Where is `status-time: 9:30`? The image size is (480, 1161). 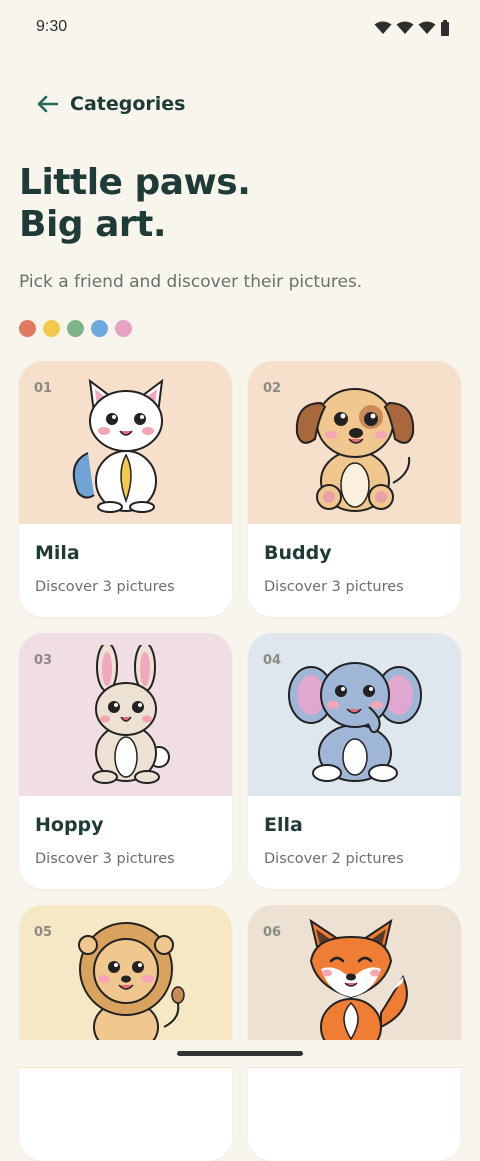 status-time: 9:30 is located at coordinates (52, 26).